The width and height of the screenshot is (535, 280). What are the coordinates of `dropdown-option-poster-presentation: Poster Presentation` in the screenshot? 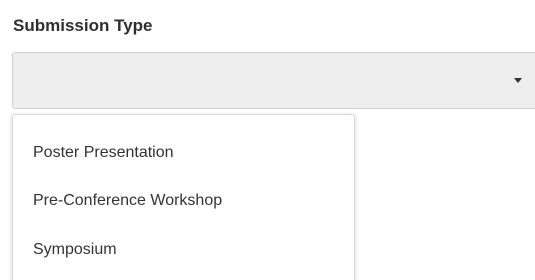 It's located at (183, 153).